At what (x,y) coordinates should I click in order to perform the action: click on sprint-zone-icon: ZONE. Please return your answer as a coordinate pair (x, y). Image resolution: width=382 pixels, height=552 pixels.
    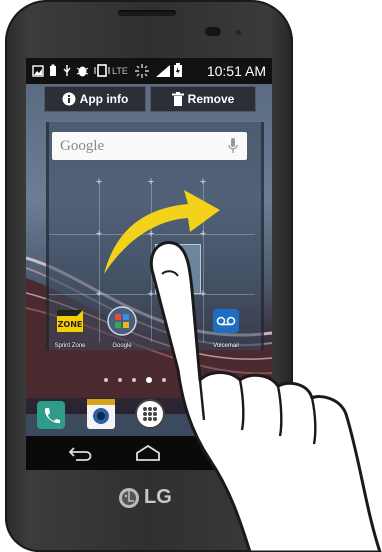
    Looking at the image, I should click on (70, 321).